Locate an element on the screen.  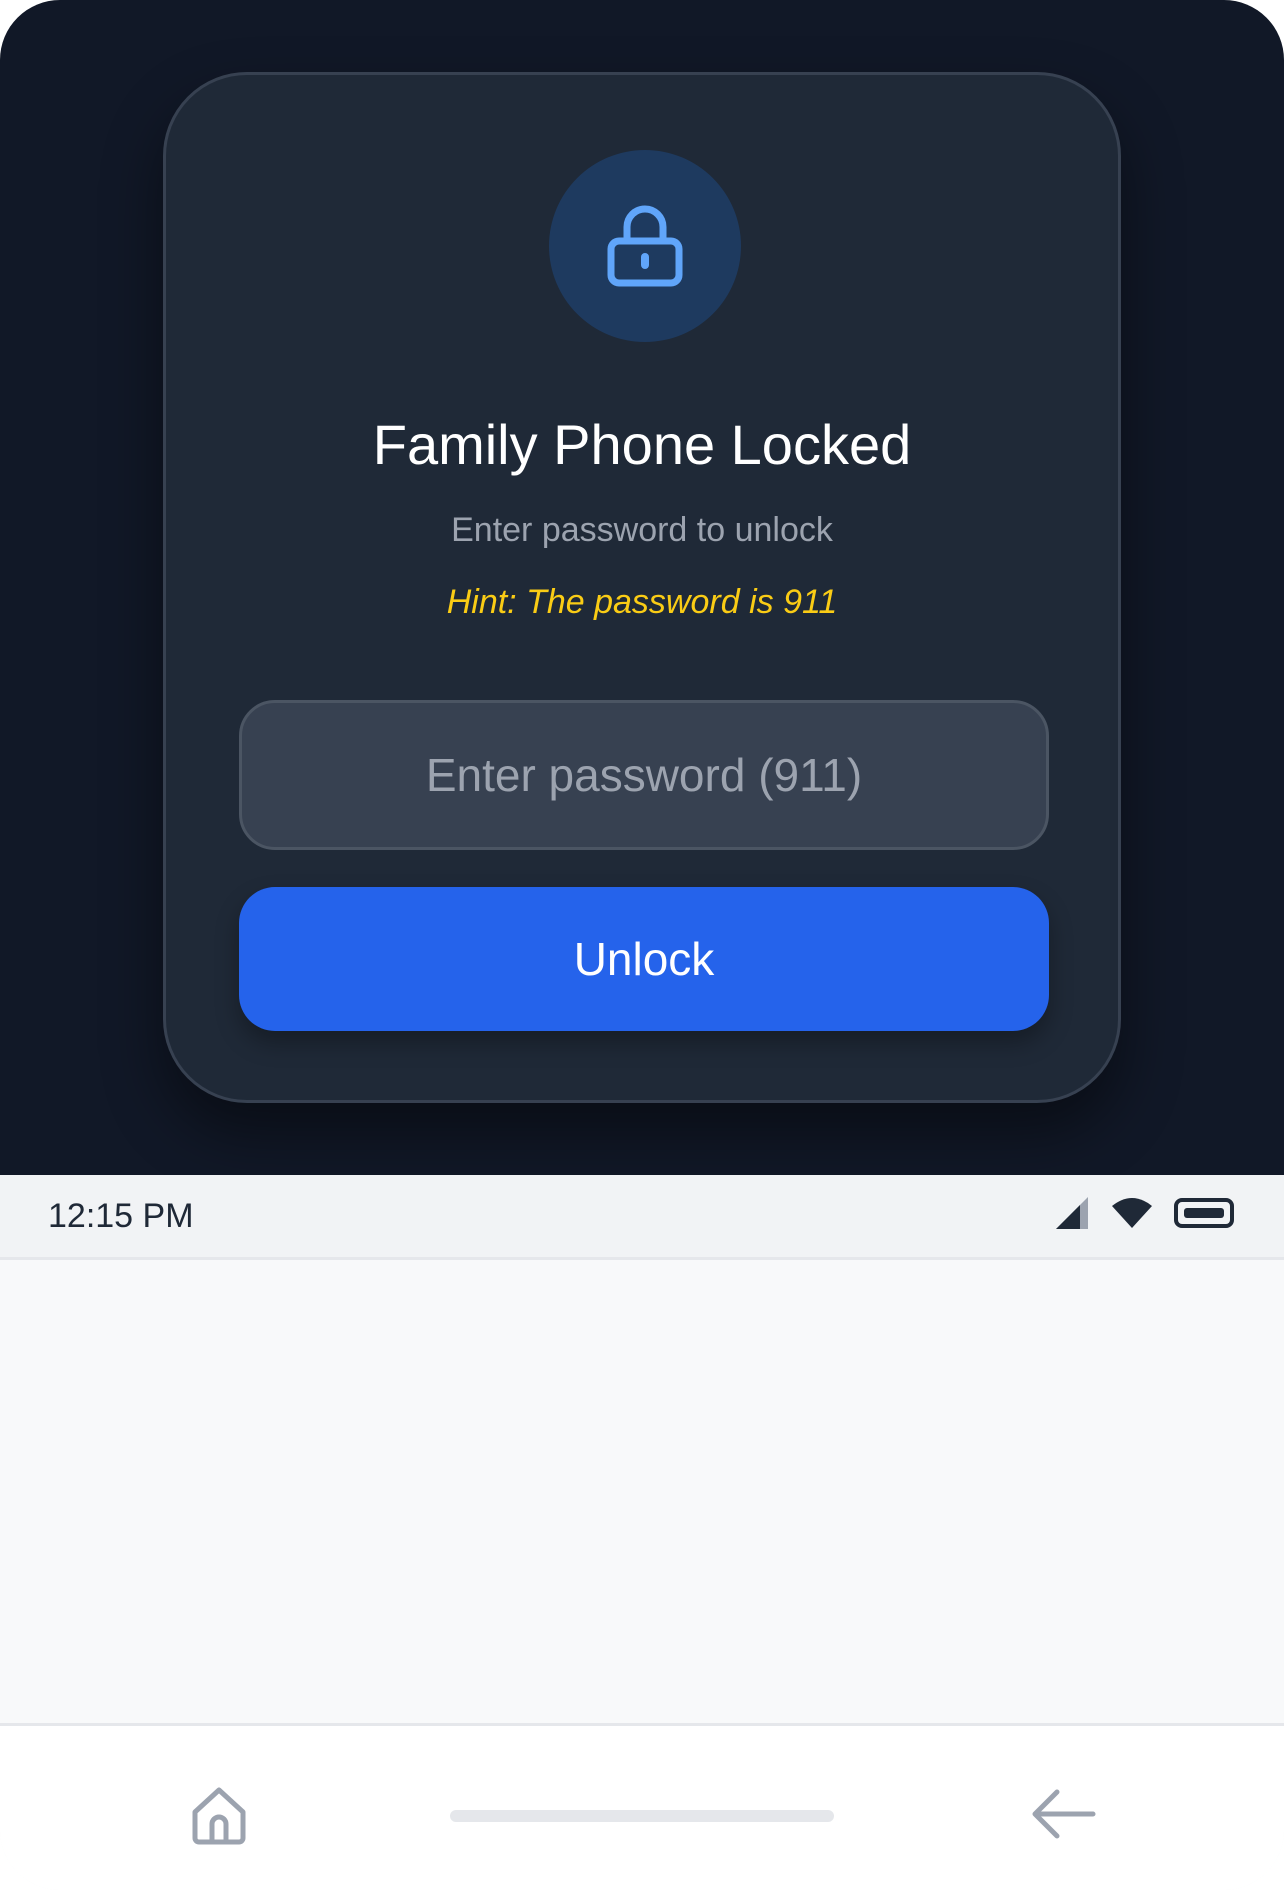
status-icons is located at coordinates (1145, 1215).